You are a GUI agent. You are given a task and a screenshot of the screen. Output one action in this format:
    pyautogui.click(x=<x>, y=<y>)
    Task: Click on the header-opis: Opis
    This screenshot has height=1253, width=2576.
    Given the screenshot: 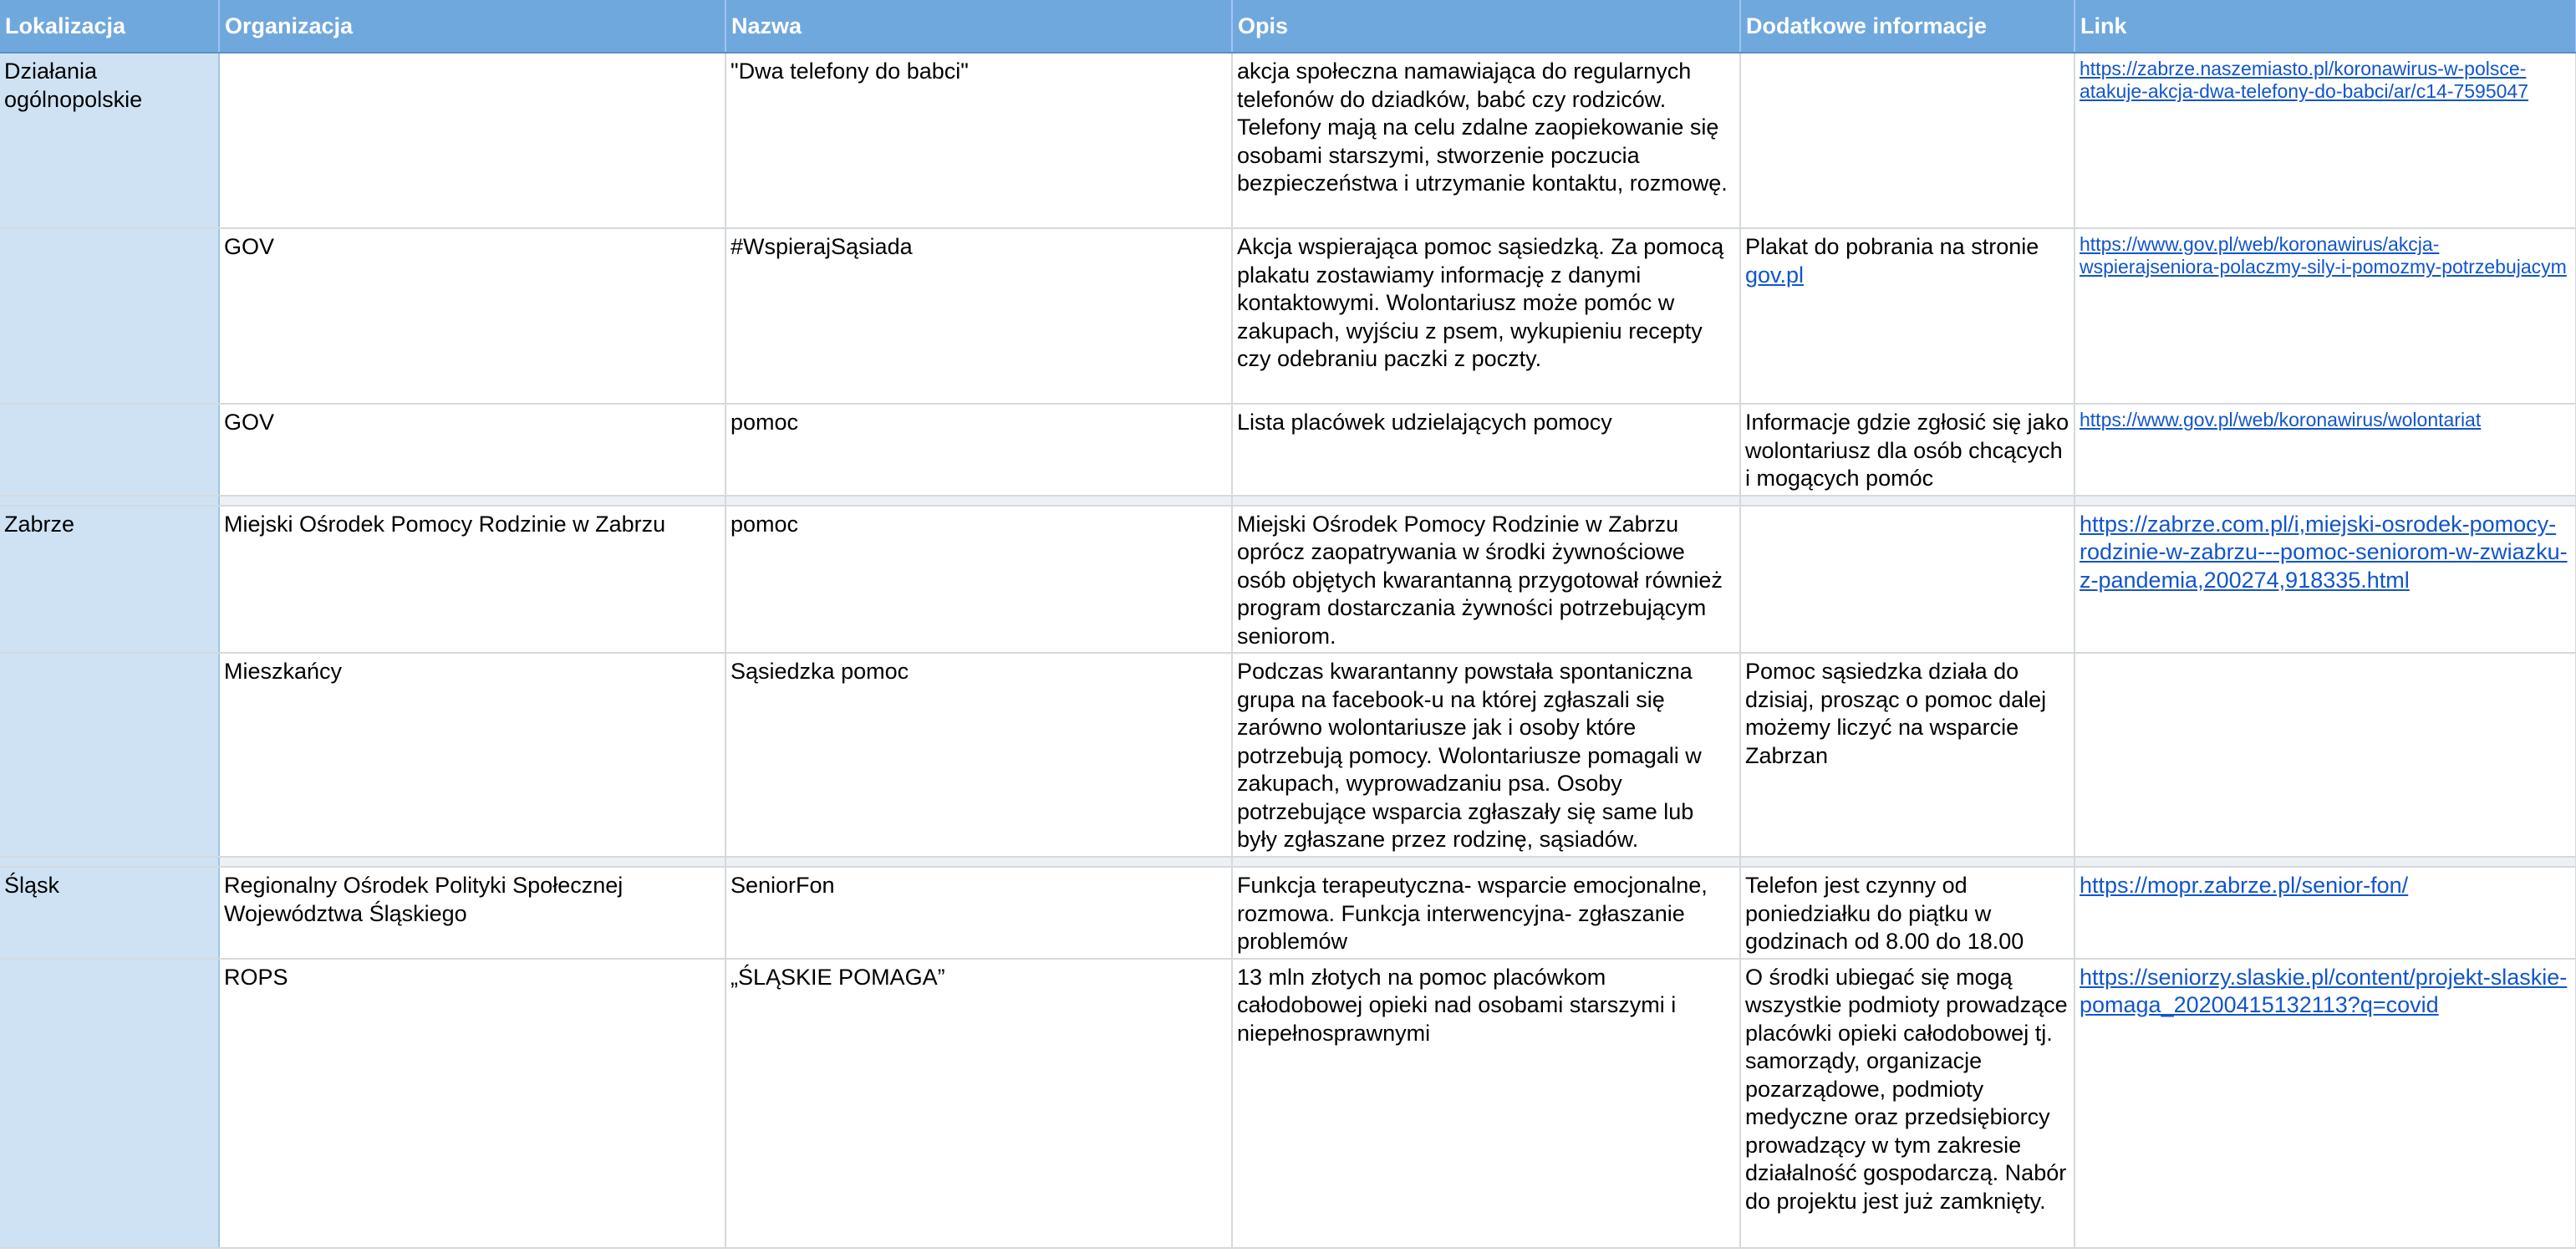 What is the action you would take?
    pyautogui.click(x=1486, y=26)
    